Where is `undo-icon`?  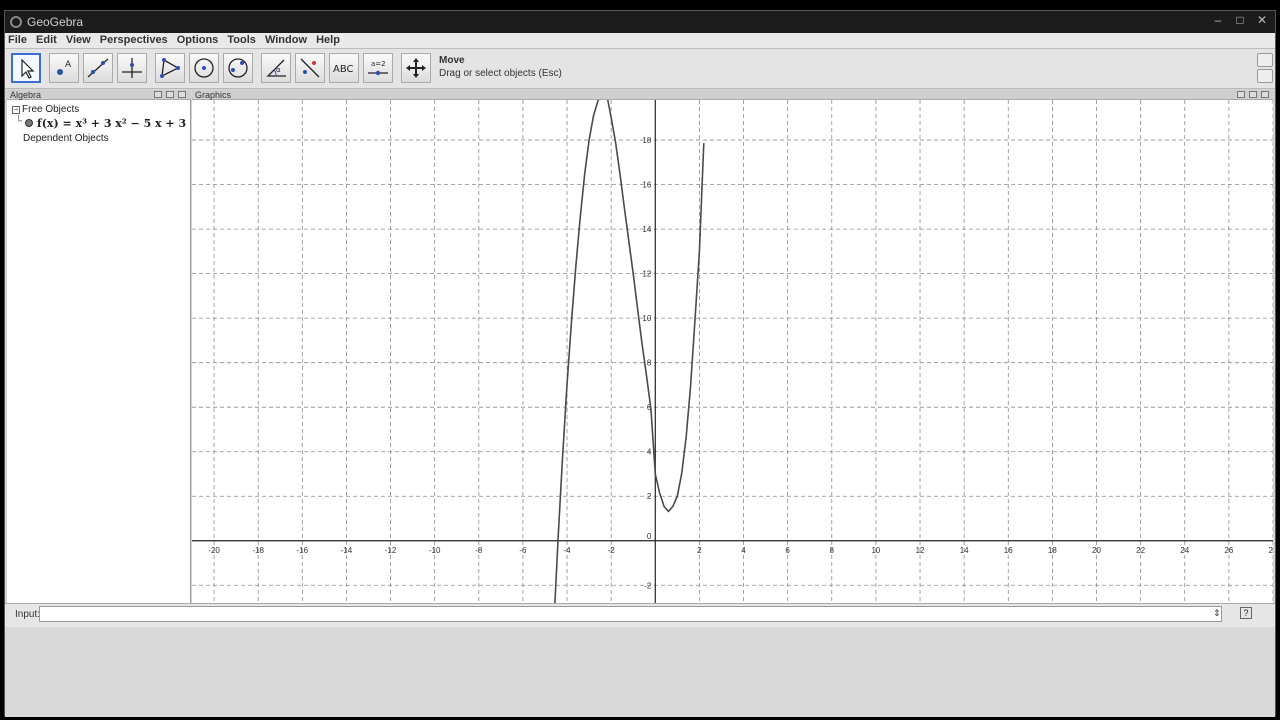 undo-icon is located at coordinates (1265, 60).